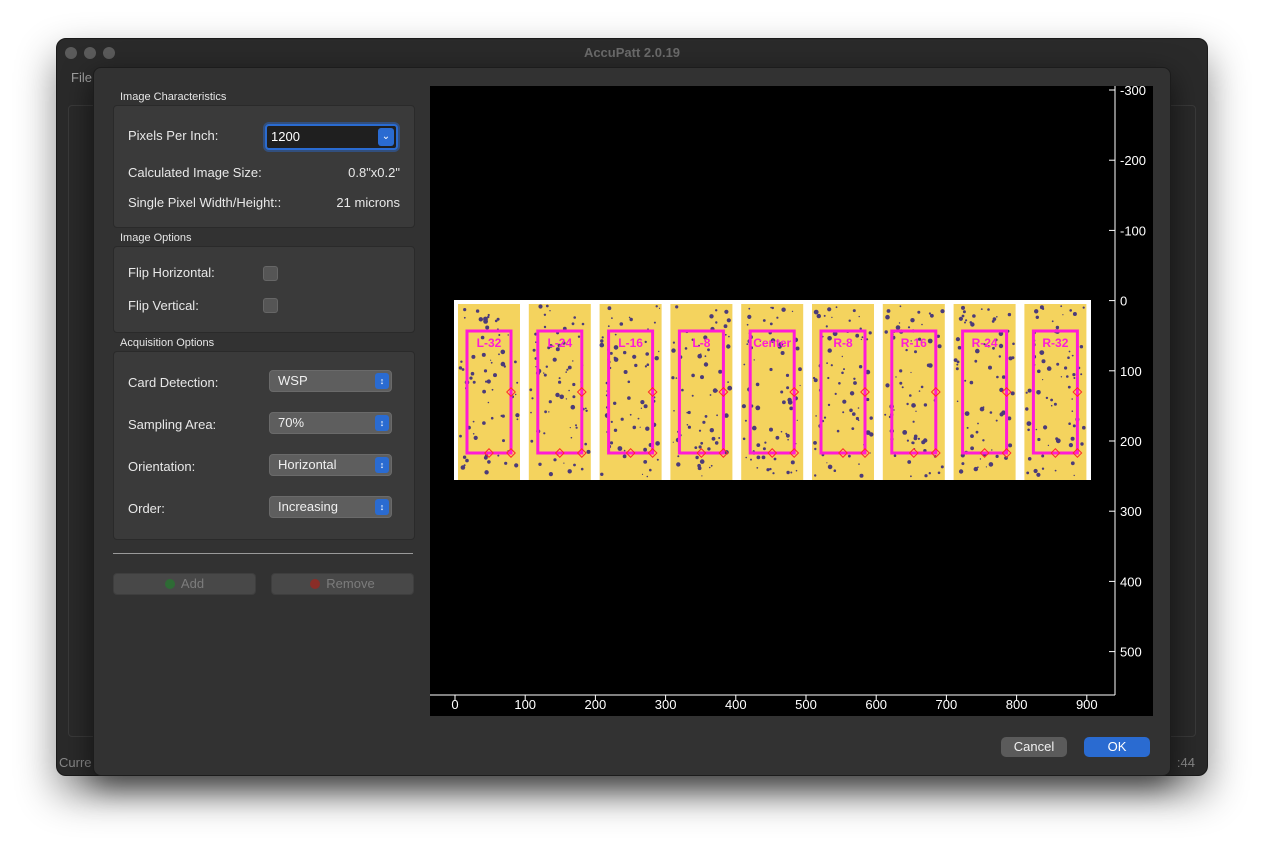 The image size is (1262, 850). Describe the element at coordinates (701, 392) in the screenshot. I see `spray-card-l-8: L-8` at that location.